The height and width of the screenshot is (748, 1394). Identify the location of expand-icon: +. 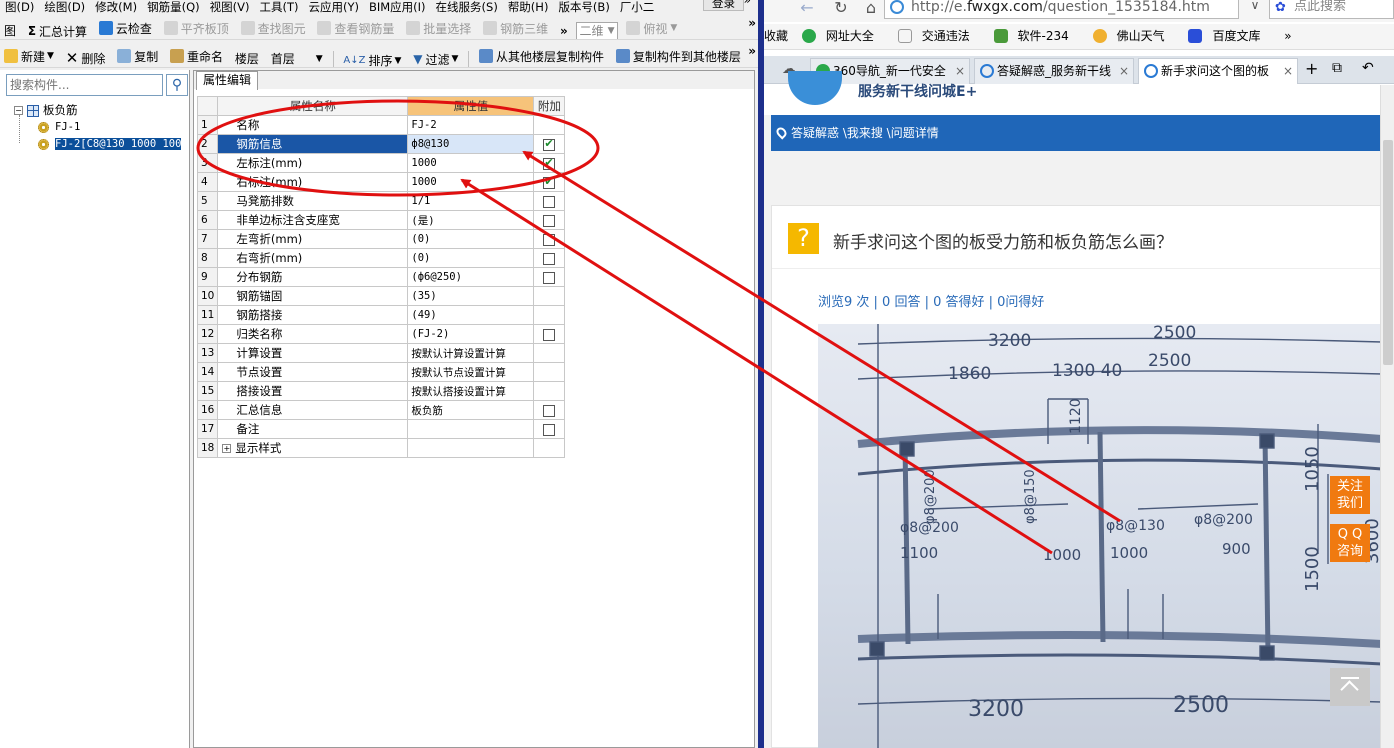
(227, 448).